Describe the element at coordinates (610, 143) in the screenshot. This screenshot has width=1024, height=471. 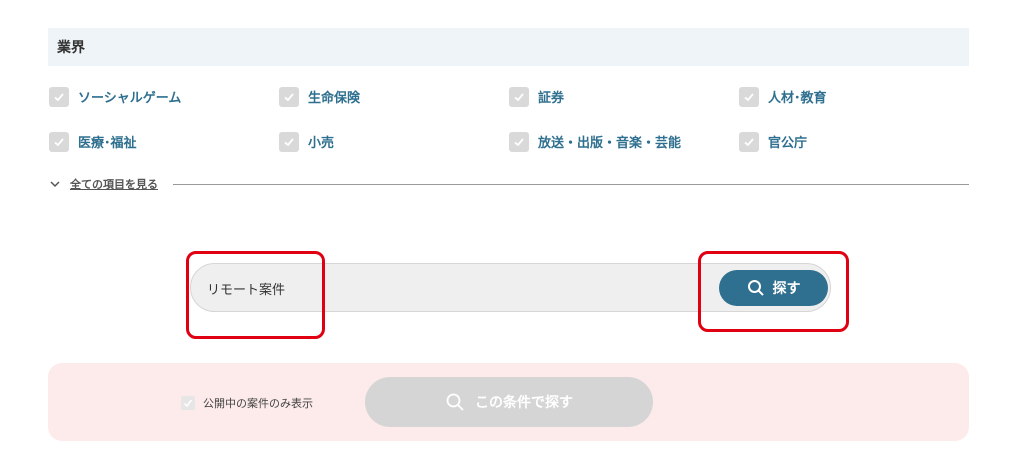
I see `industry-option-label: 放送・出版・音楽・芸能` at that location.